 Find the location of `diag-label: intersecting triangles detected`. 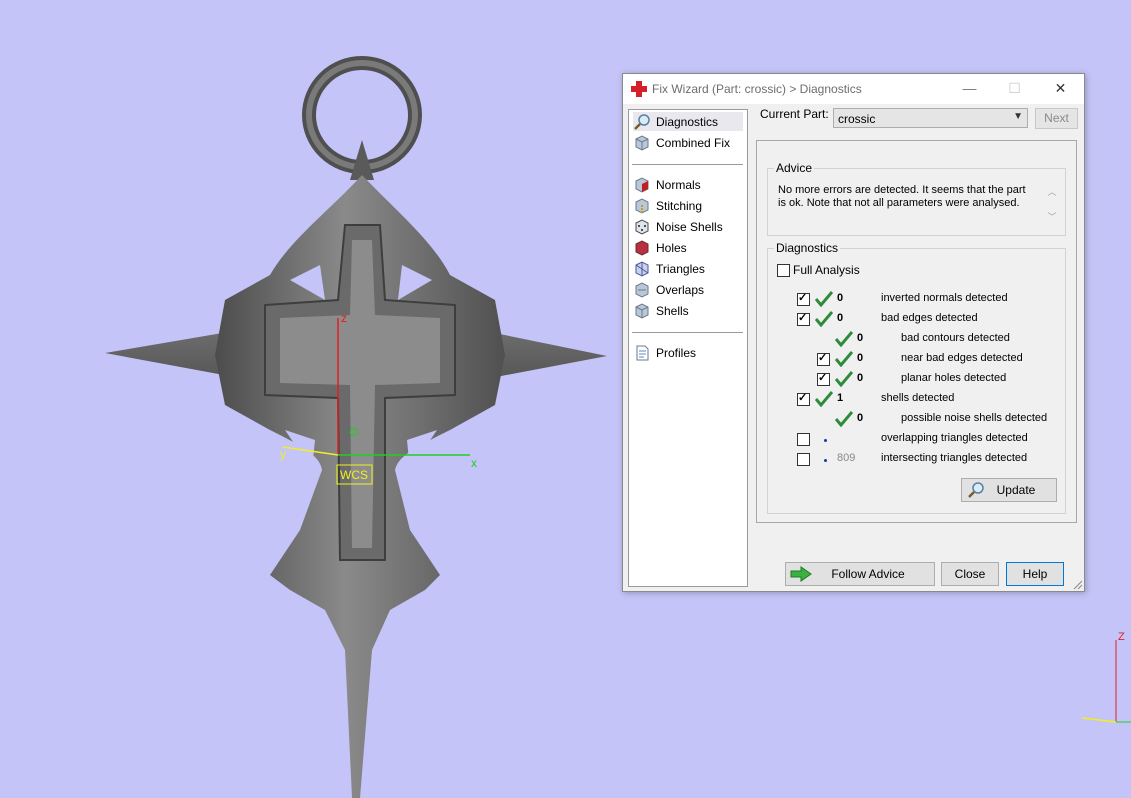

diag-label: intersecting triangles detected is located at coordinates (954, 458).